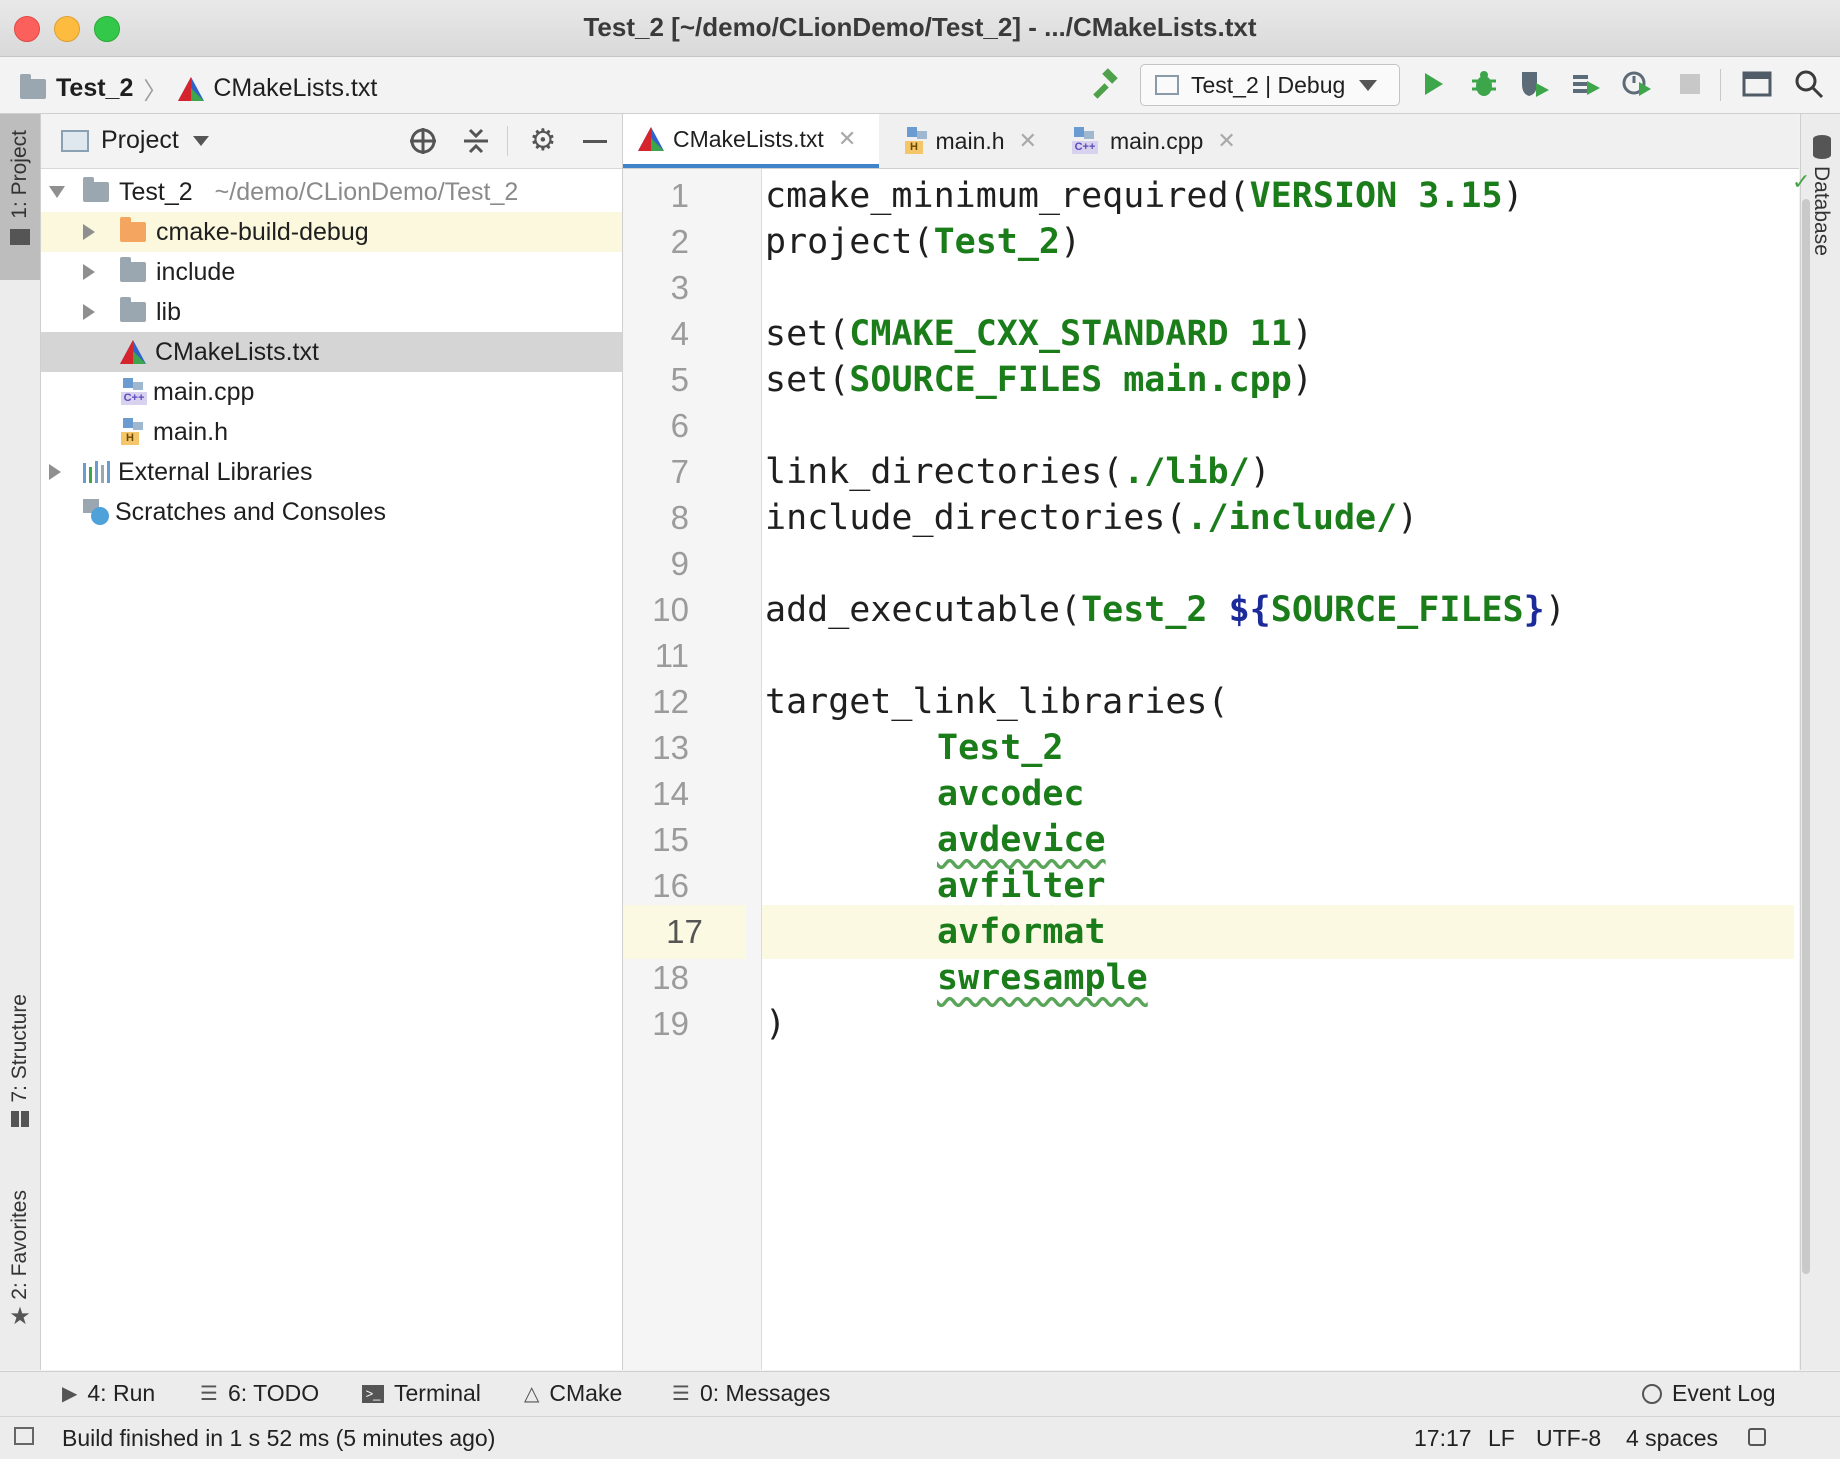 The width and height of the screenshot is (1840, 1459). I want to click on terminal-tool-button: >_ Terminal, so click(421, 1393).